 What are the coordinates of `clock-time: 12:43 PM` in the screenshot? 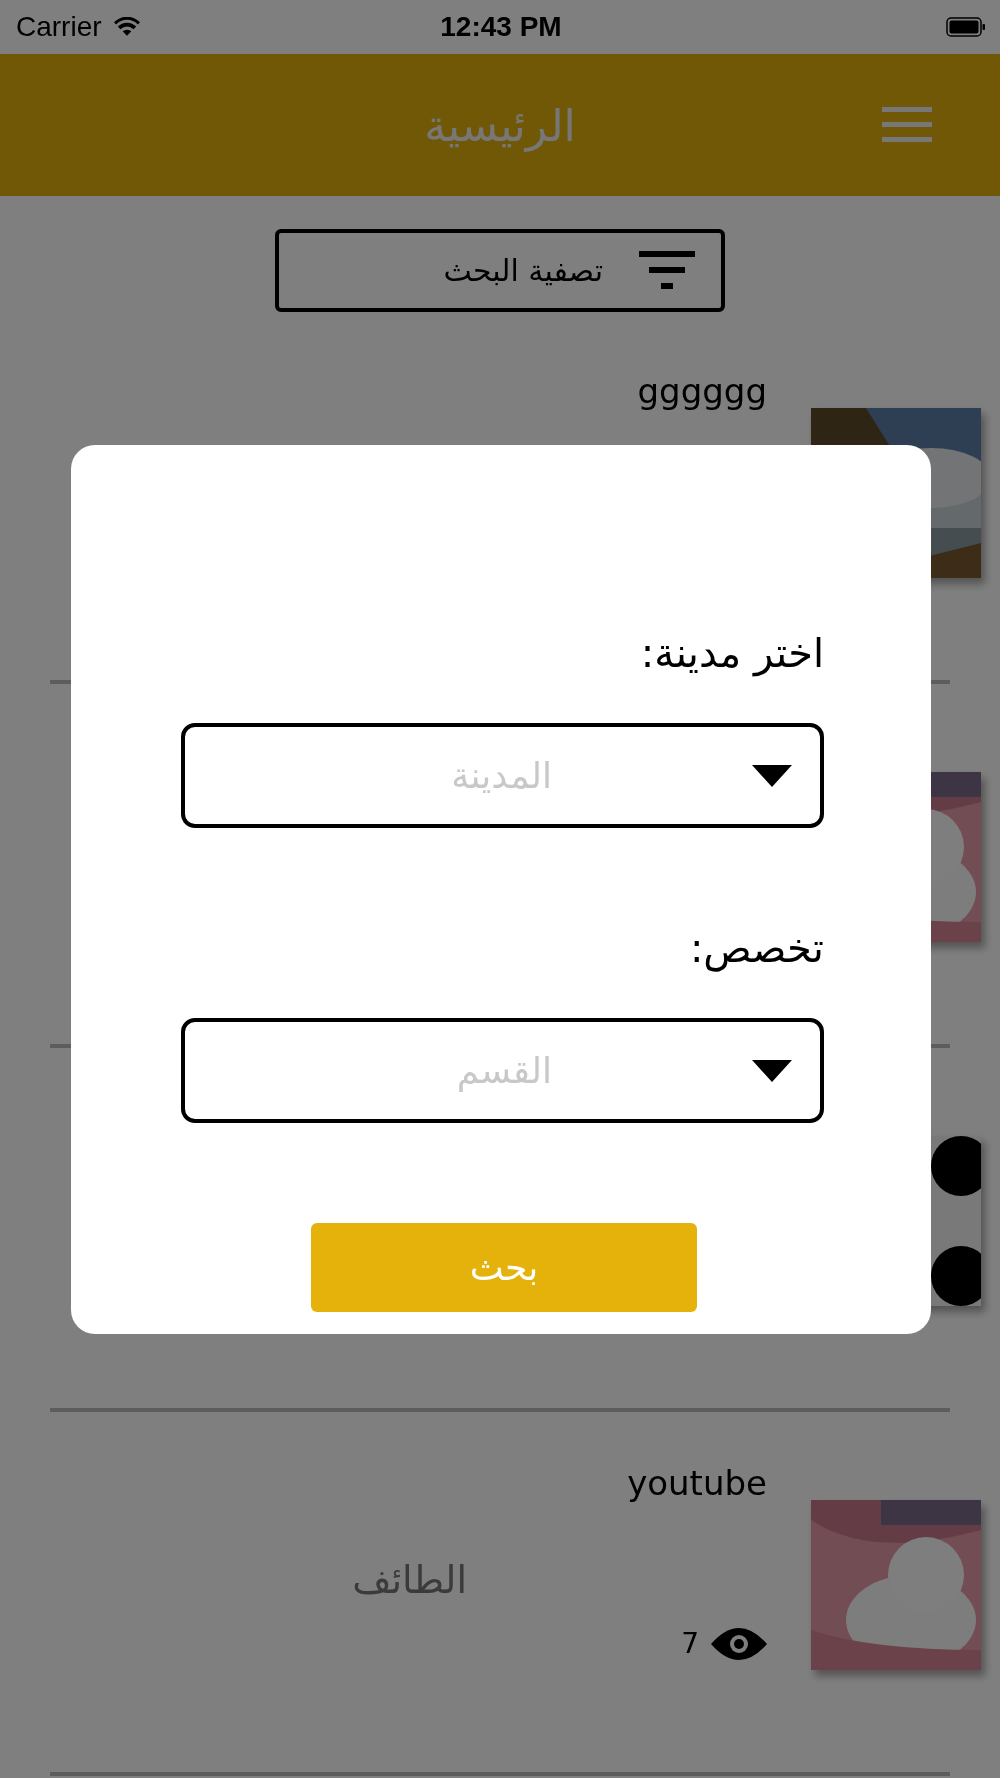 It's located at (501, 27).